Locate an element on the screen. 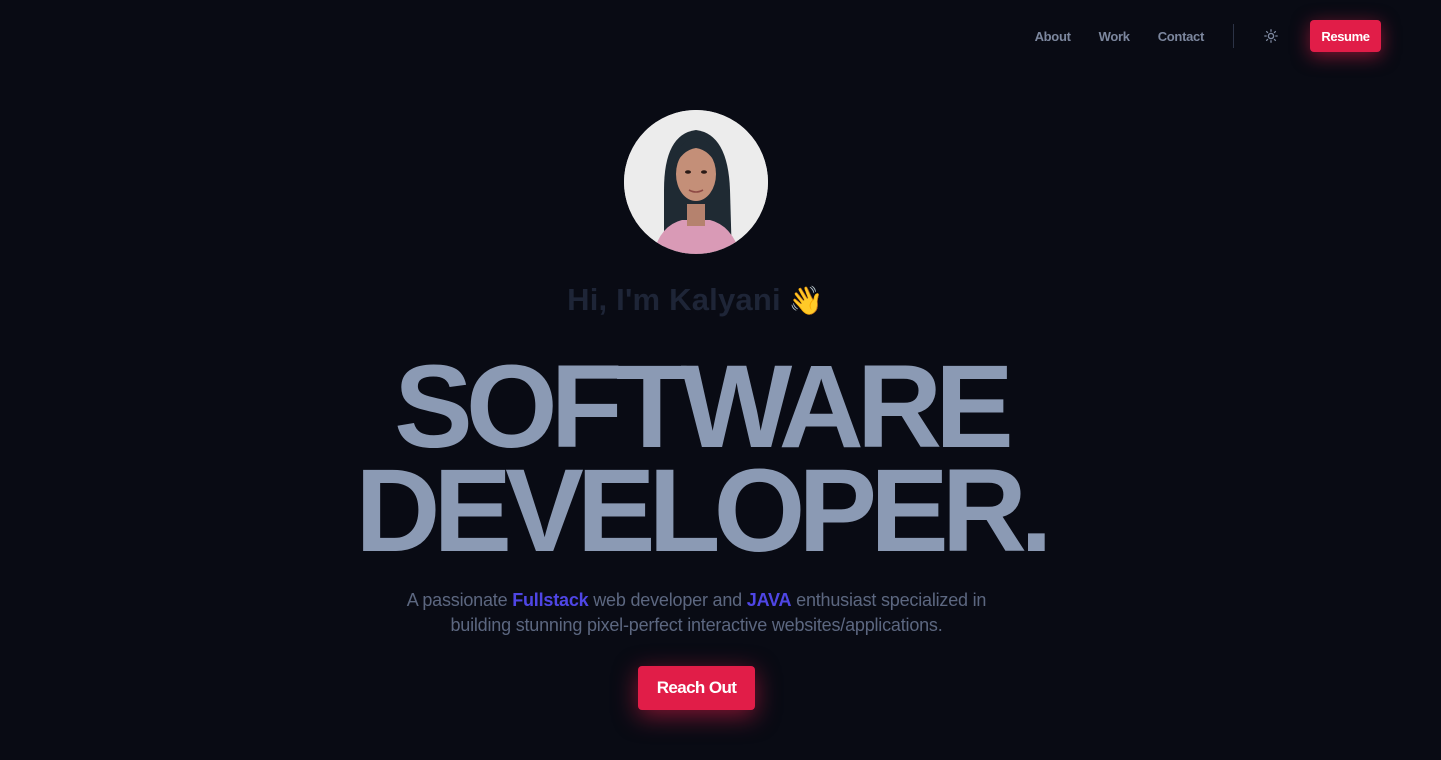 Image resolution: width=1441 pixels, height=760 pixels. nav-link-contact: Contact is located at coordinates (1181, 36).